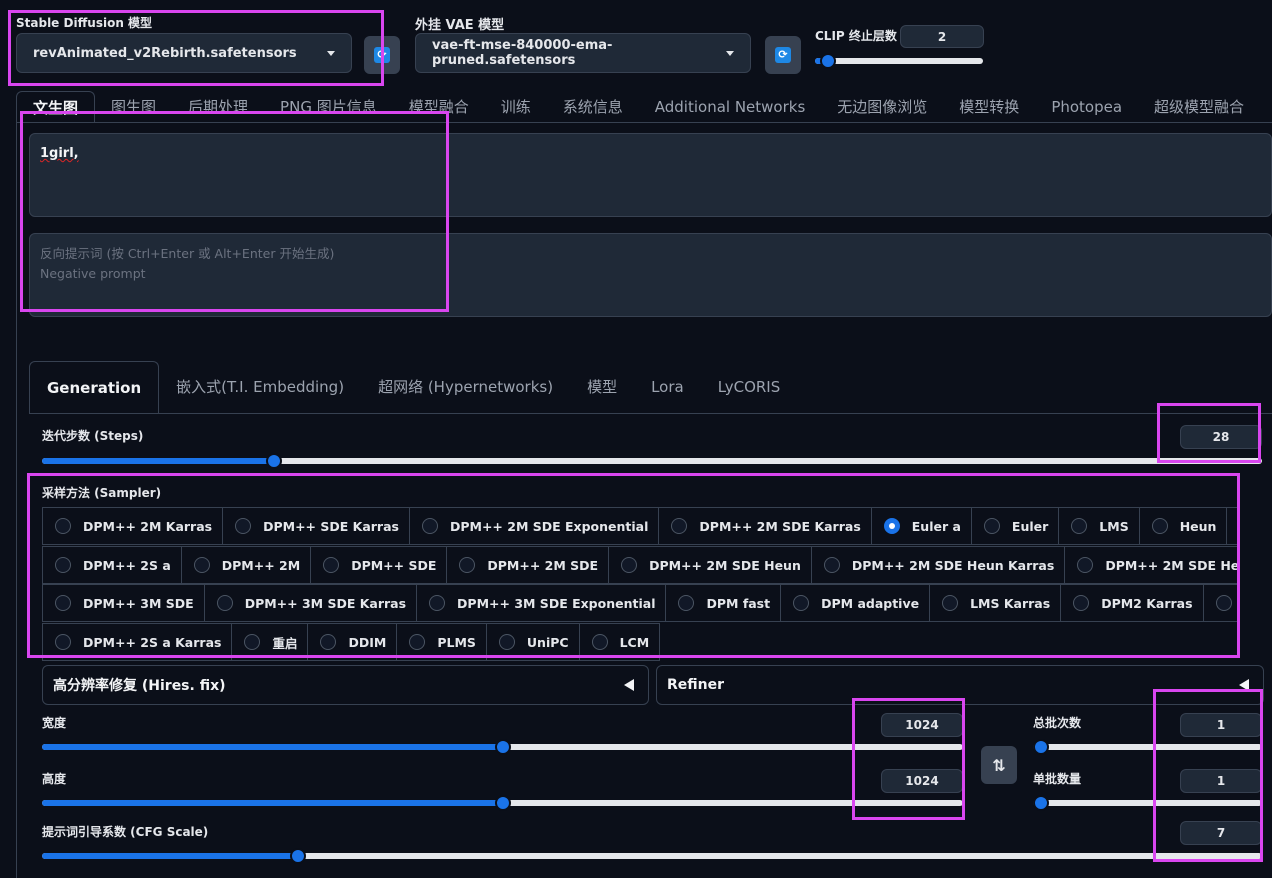  What do you see at coordinates (133, 526) in the screenshot?
I see `sampler-option: DPM++ 2M Karras` at bounding box center [133, 526].